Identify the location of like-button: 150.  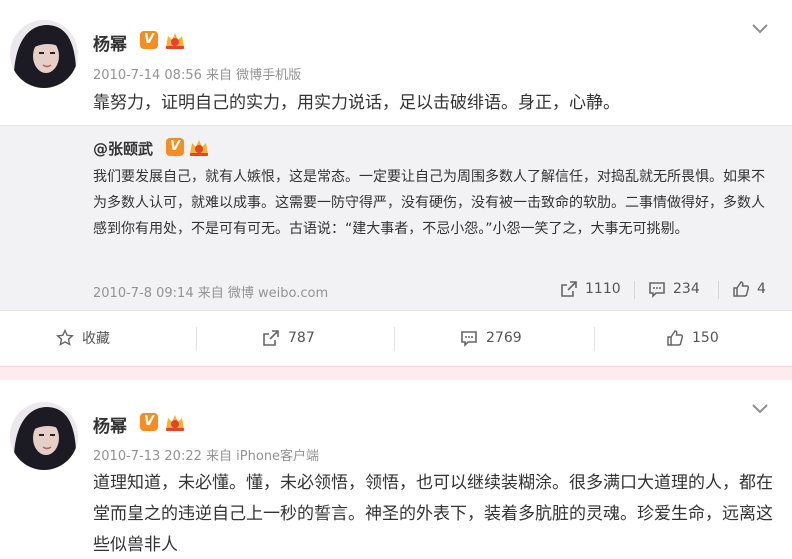
(692, 338).